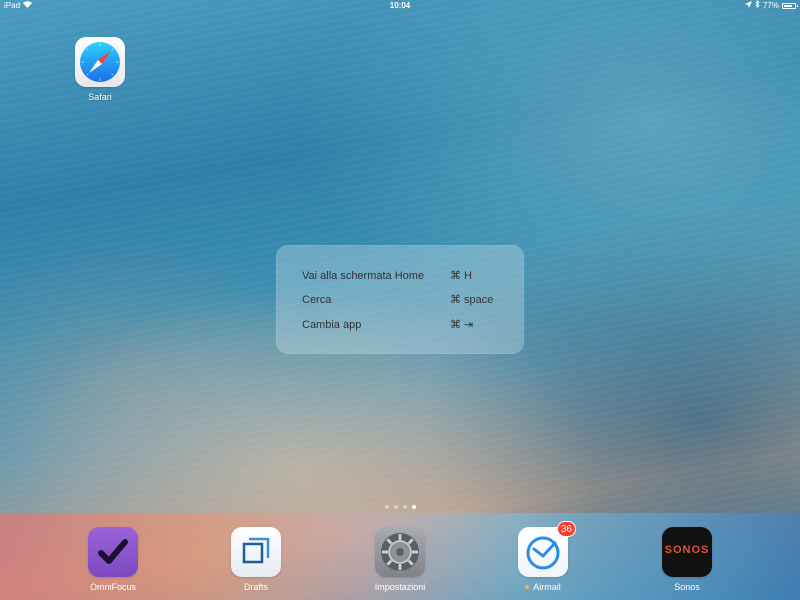 Image resolution: width=800 pixels, height=600 pixels. Describe the element at coordinates (748, 6) in the screenshot. I see `location-arrow-icon` at that location.